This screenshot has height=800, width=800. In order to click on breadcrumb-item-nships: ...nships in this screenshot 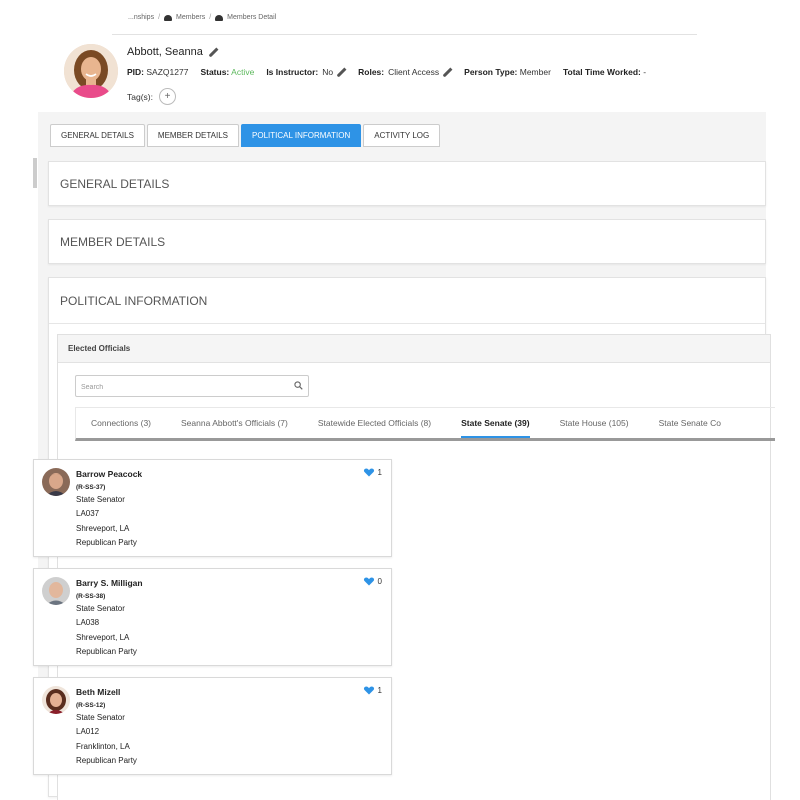, I will do `click(141, 17)`.